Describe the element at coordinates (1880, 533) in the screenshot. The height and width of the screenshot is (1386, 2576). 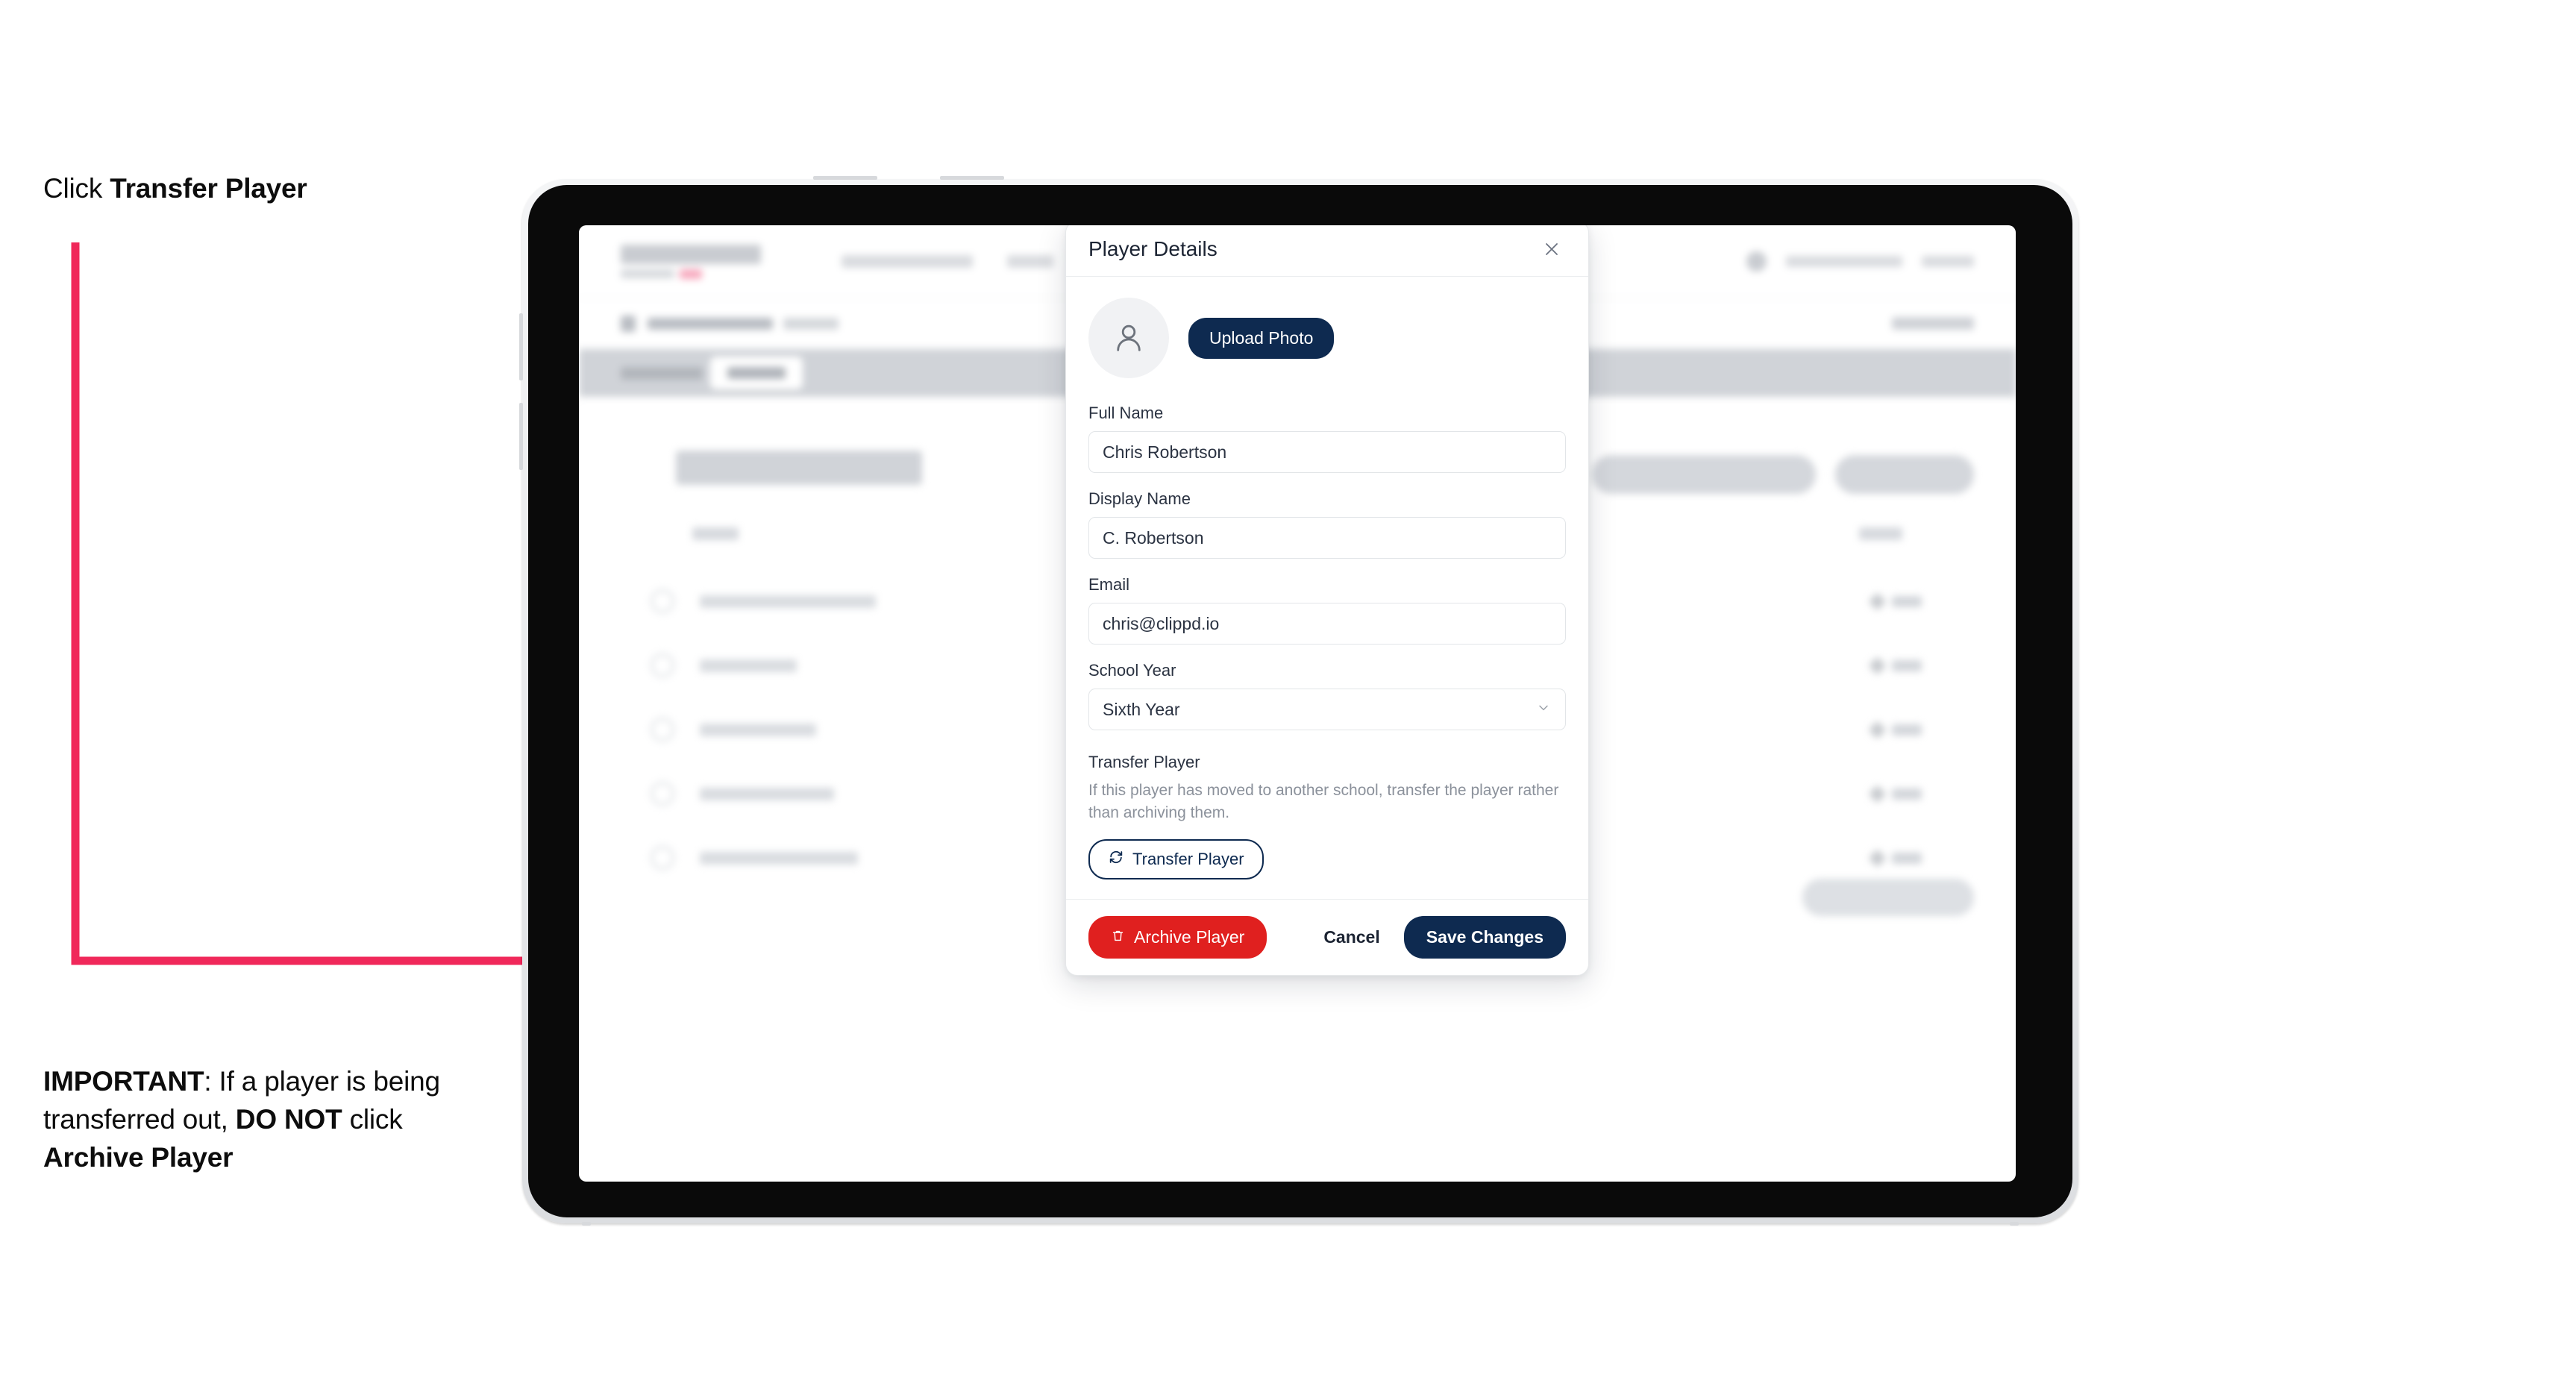
I see `table-column-header-edit` at that location.